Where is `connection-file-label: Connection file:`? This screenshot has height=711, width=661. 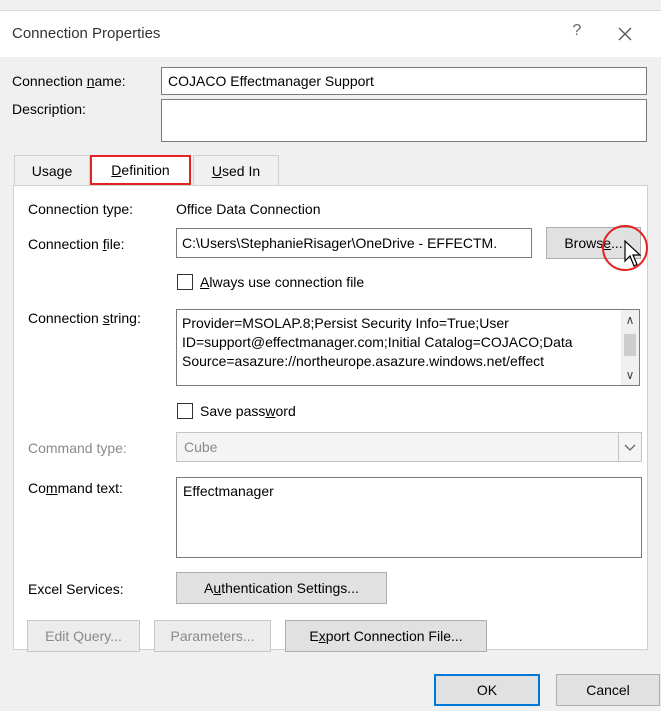
connection-file-label: Connection file: is located at coordinates (76, 244).